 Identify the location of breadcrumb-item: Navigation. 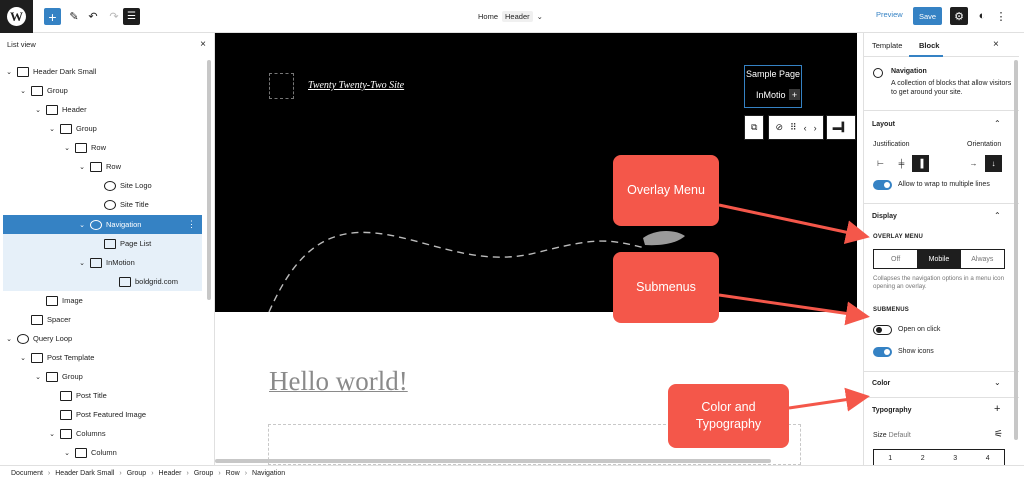
(268, 473).